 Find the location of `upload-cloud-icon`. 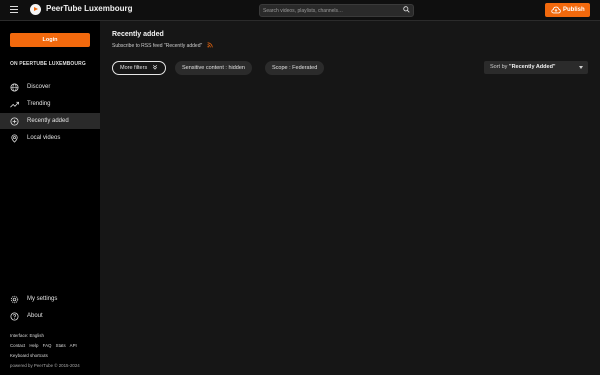

upload-cloud-icon is located at coordinates (556, 10).